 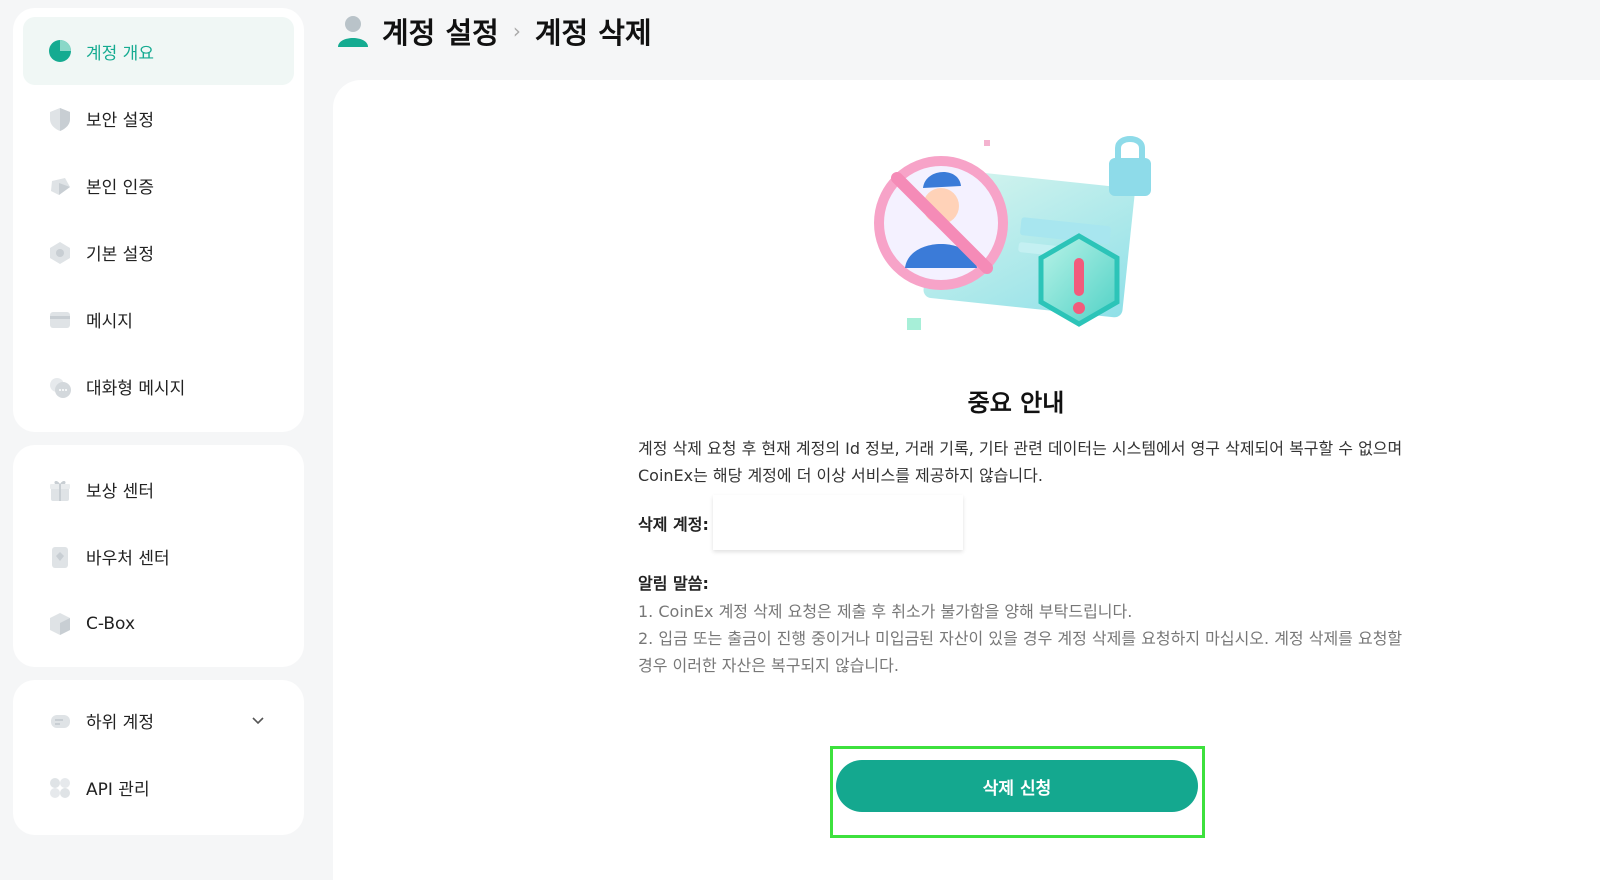 What do you see at coordinates (60, 623) in the screenshot?
I see `box-icon` at bounding box center [60, 623].